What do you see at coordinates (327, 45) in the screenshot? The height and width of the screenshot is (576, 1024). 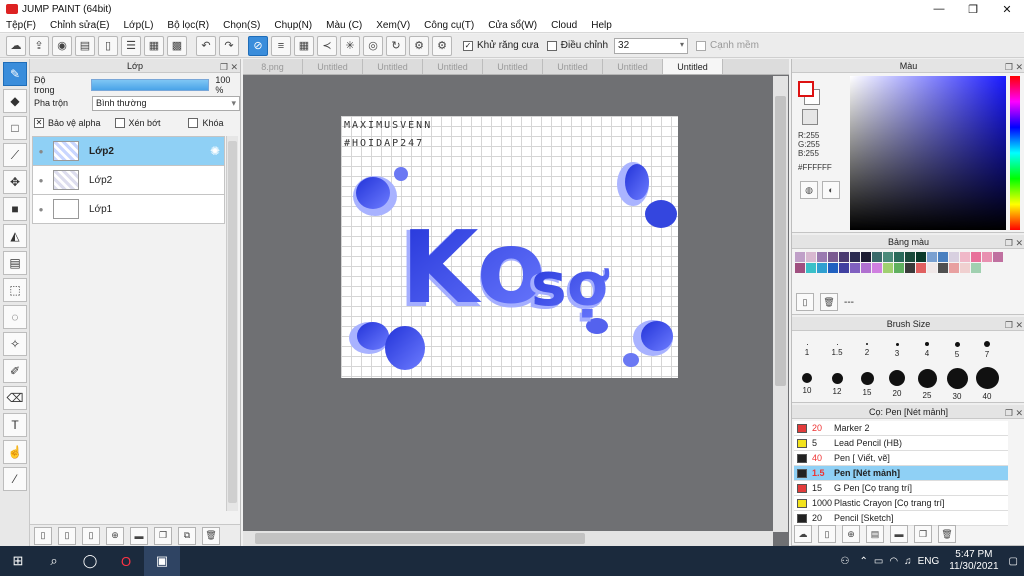 I see `snap-perspective-icon: ≺` at bounding box center [327, 45].